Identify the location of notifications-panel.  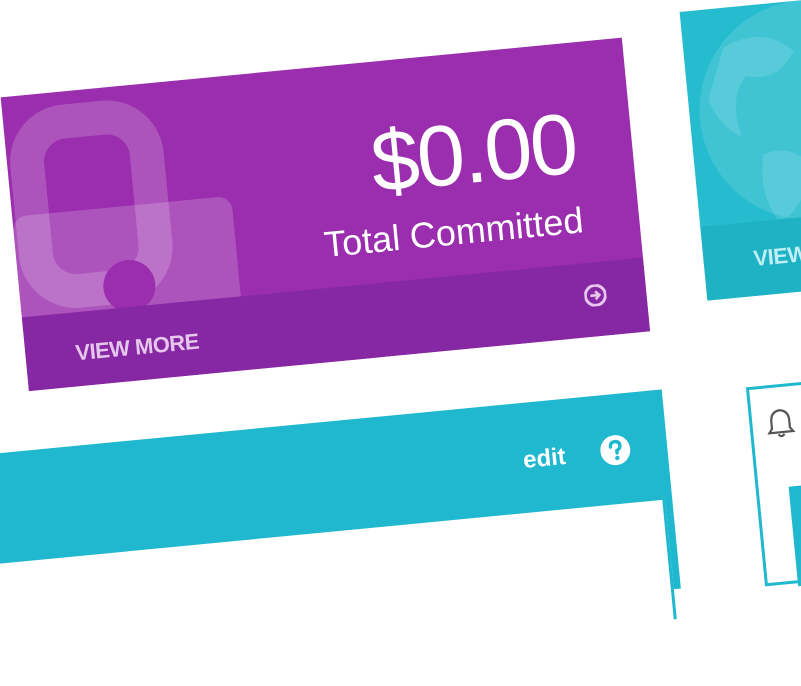
(773, 472).